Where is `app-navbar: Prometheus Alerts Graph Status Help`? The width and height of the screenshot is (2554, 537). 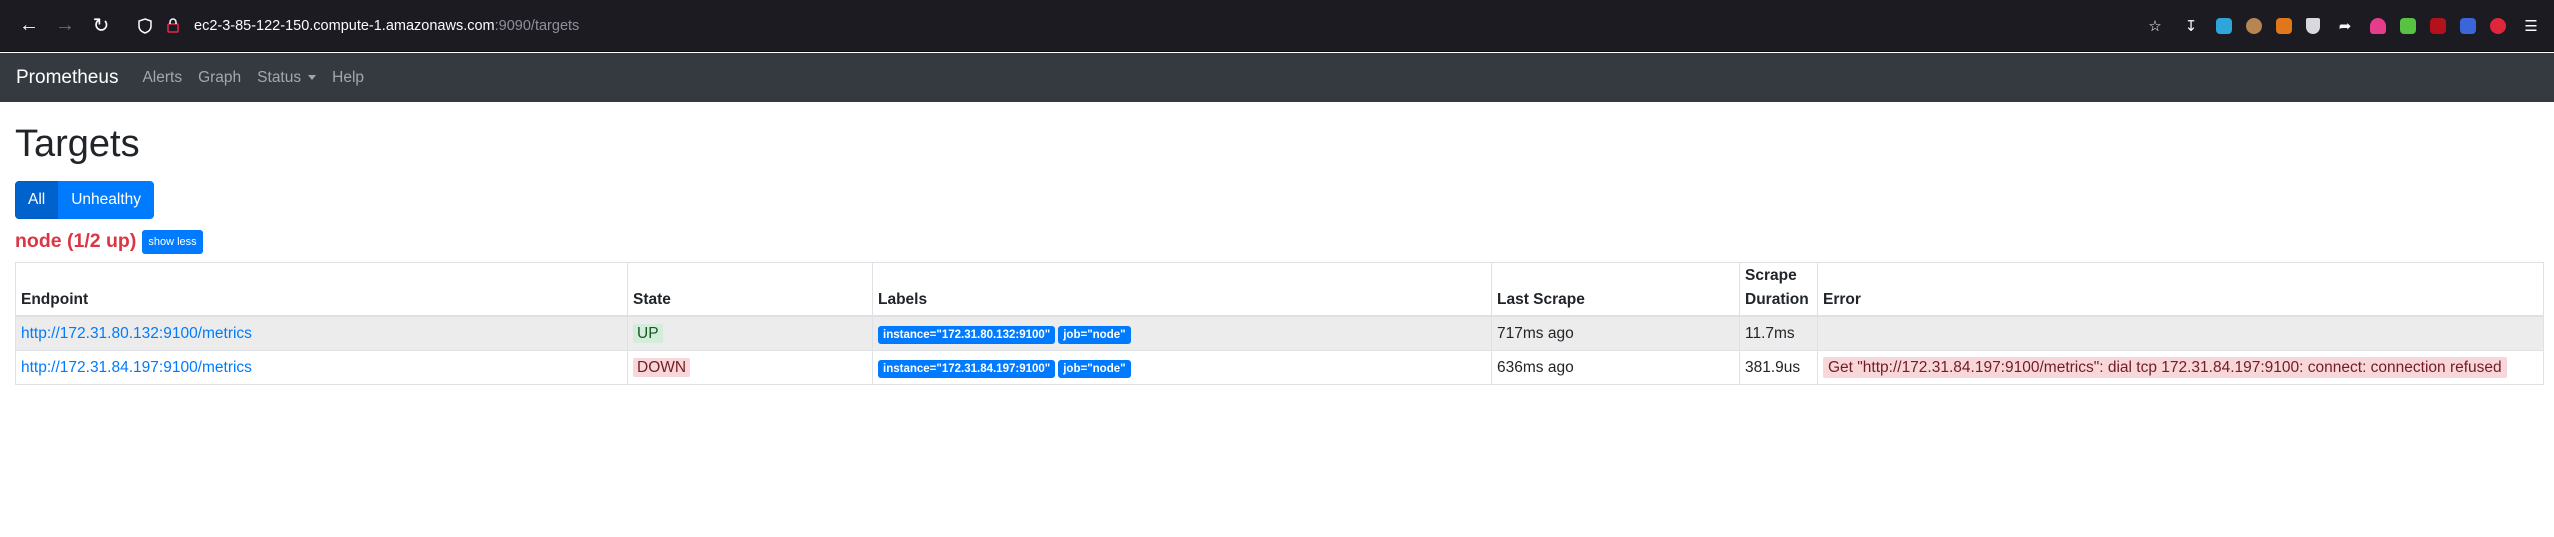 app-navbar: Prometheus Alerts Graph Status Help is located at coordinates (1277, 77).